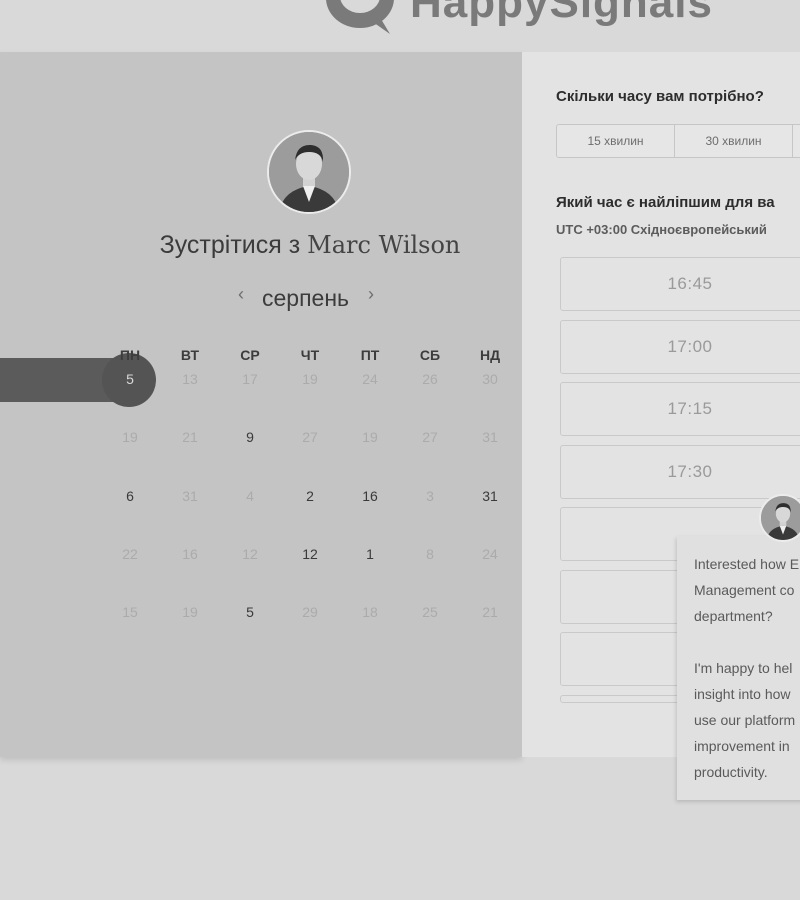  I want to click on weekday-tue: ВТ, so click(190, 355).